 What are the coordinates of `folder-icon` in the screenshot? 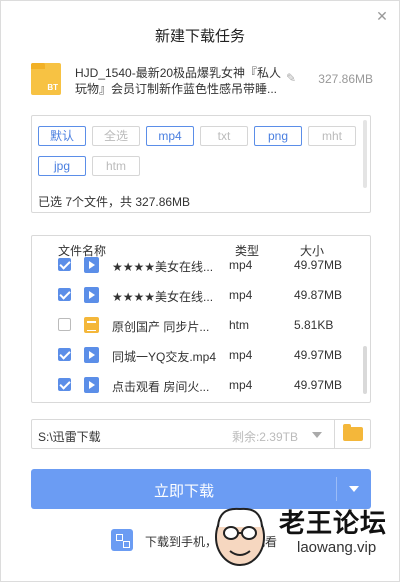 It's located at (353, 432).